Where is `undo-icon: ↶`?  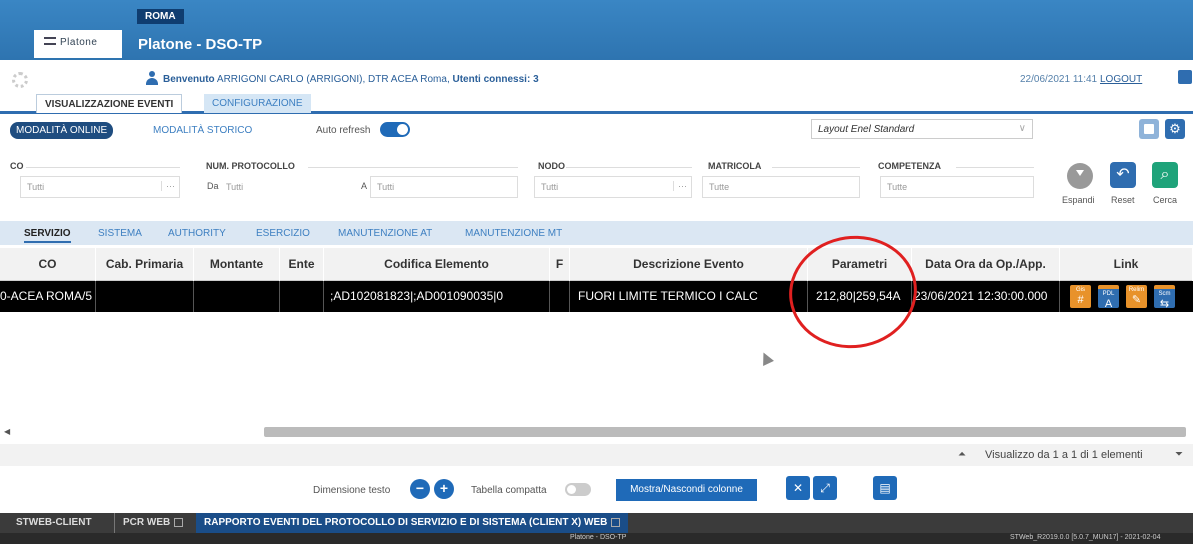
undo-icon: ↶ is located at coordinates (1123, 174).